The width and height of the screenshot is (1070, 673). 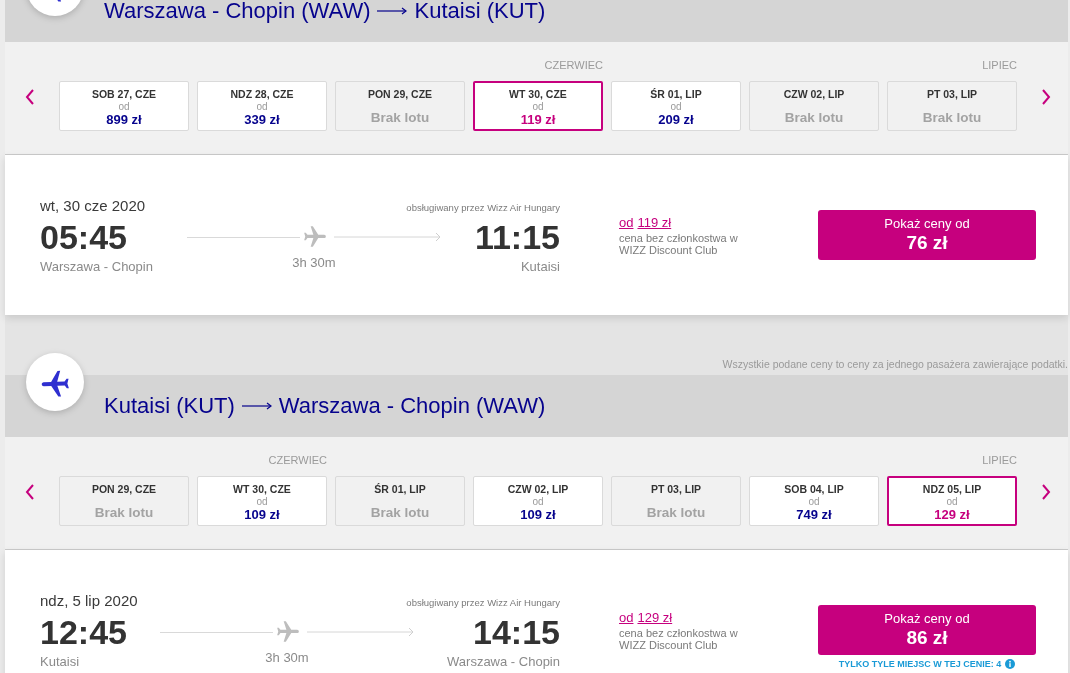 I want to click on price-link: 119 zł, so click(x=654, y=222).